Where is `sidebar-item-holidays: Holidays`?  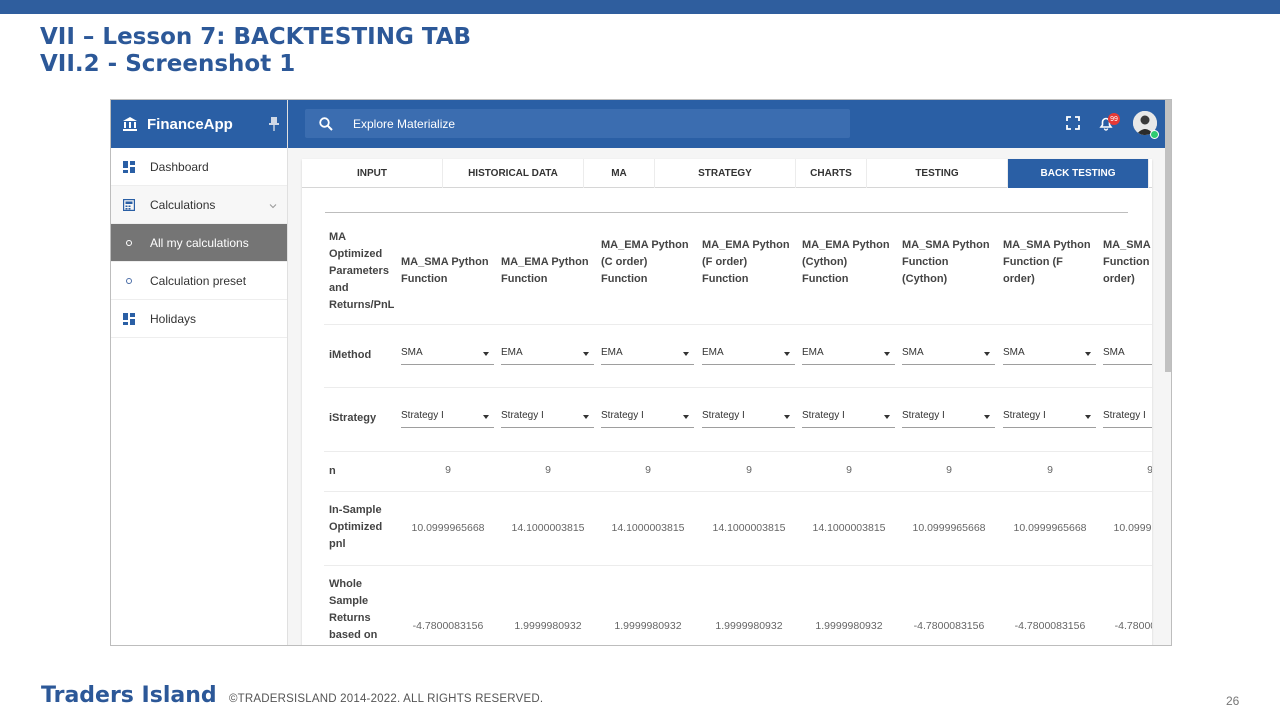 sidebar-item-holidays: Holidays is located at coordinates (199, 319).